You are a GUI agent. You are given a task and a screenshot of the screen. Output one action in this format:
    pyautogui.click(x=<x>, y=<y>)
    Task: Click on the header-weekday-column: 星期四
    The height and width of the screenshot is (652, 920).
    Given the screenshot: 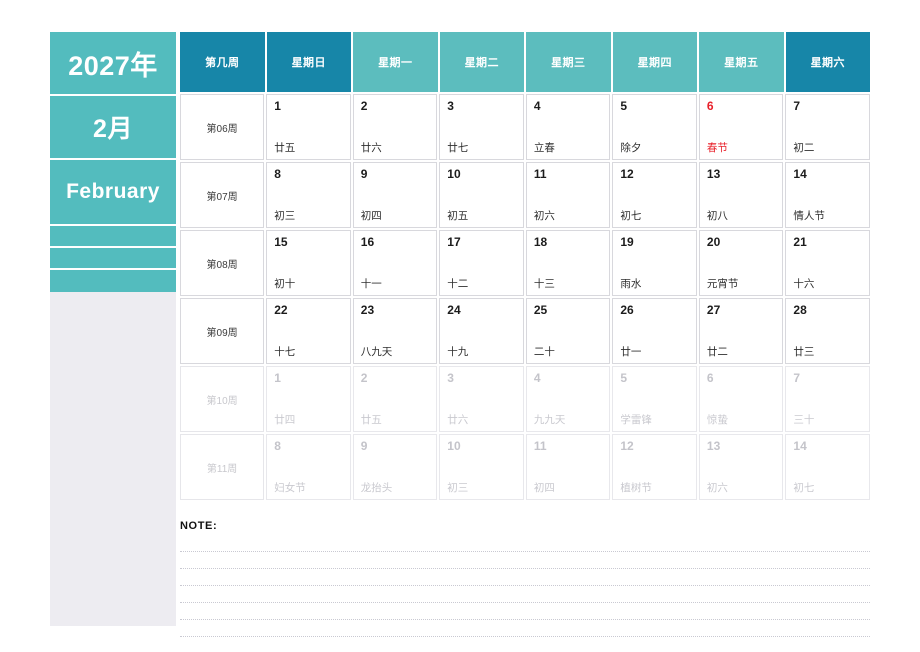 What is the action you would take?
    pyautogui.click(x=654, y=62)
    